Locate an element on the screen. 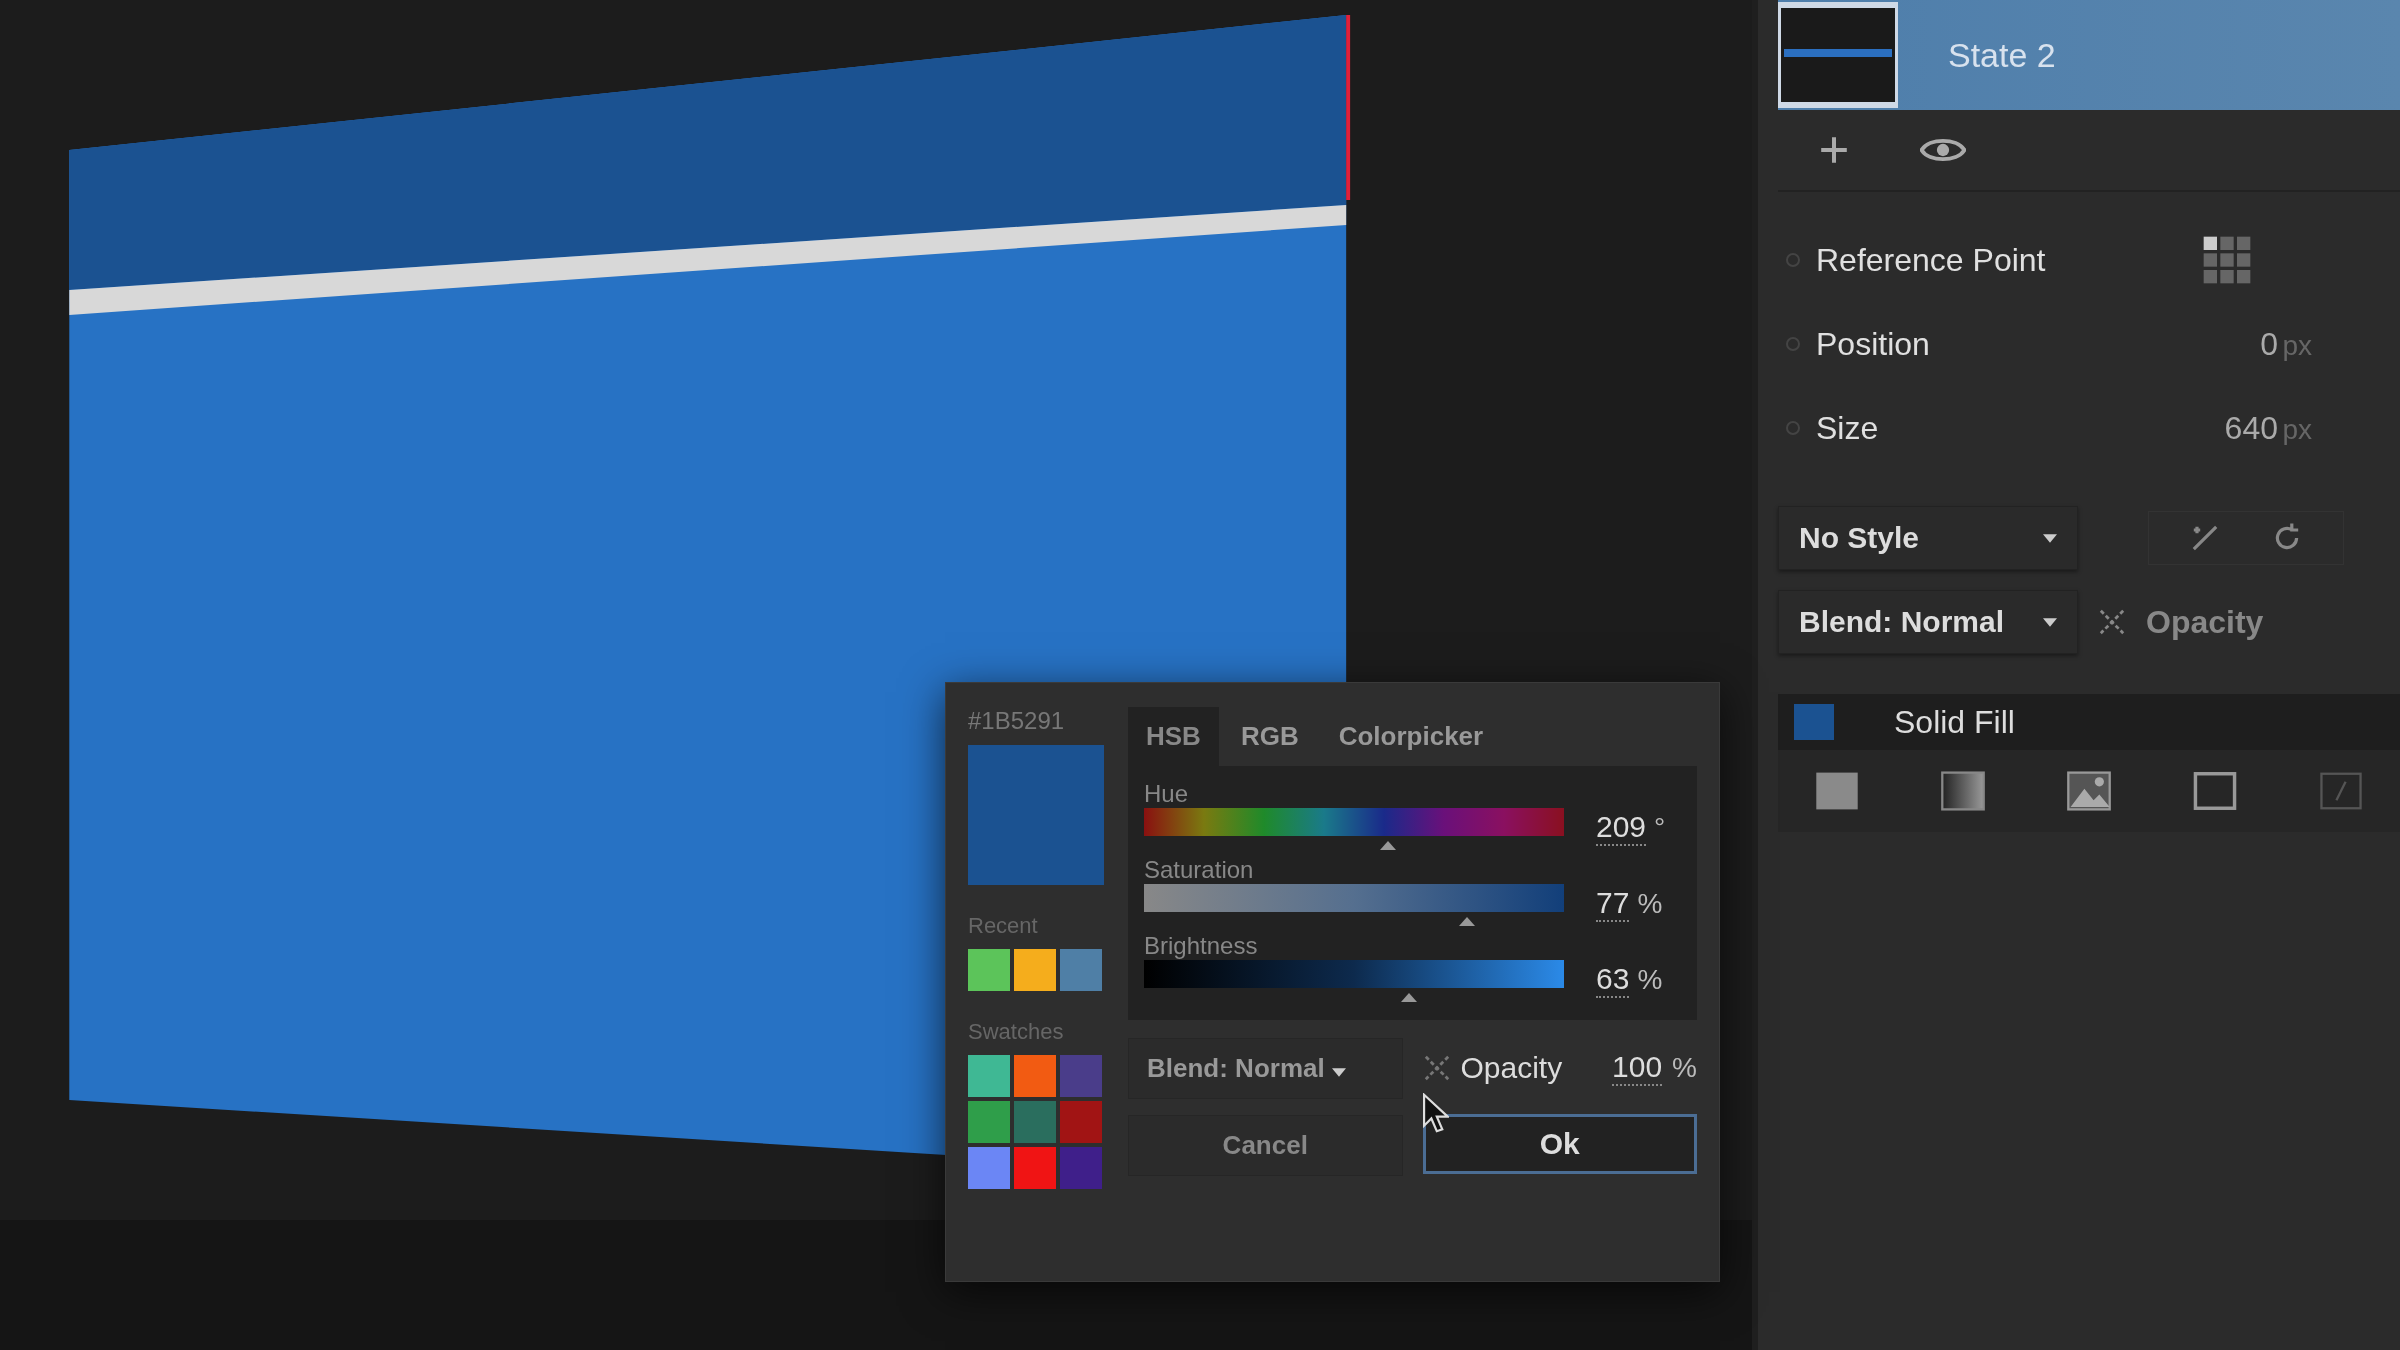 This screenshot has width=2400, height=1350. slider-value: 209 is located at coordinates (1621, 828).